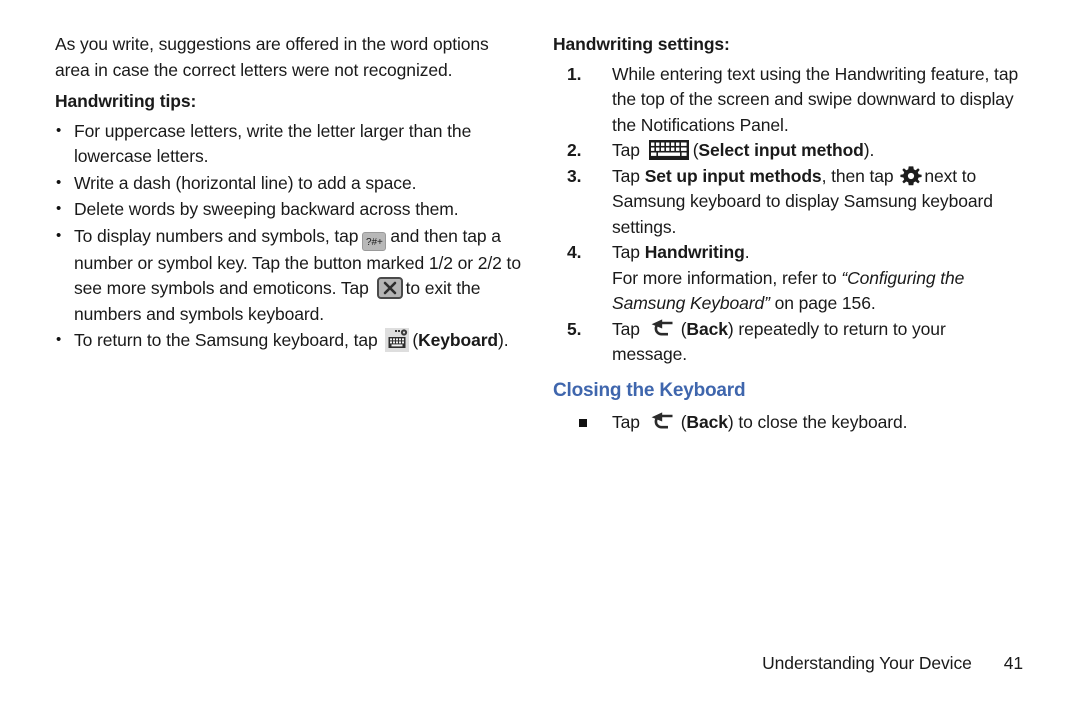 The image size is (1080, 720). What do you see at coordinates (216, 235) in the screenshot?
I see `tip-numbers-part1: To display numbers and symbols, tap` at bounding box center [216, 235].